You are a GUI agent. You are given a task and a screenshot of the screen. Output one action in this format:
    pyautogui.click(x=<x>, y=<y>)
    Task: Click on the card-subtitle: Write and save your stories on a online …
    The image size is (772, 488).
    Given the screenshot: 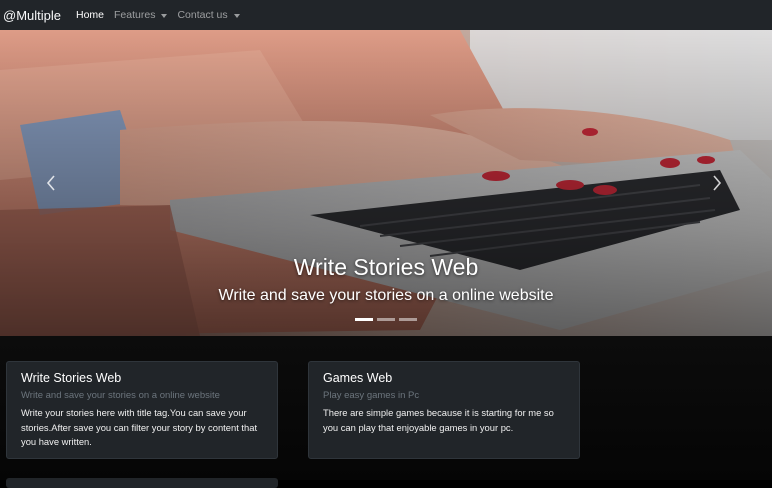 What is the action you would take?
    pyautogui.click(x=120, y=395)
    